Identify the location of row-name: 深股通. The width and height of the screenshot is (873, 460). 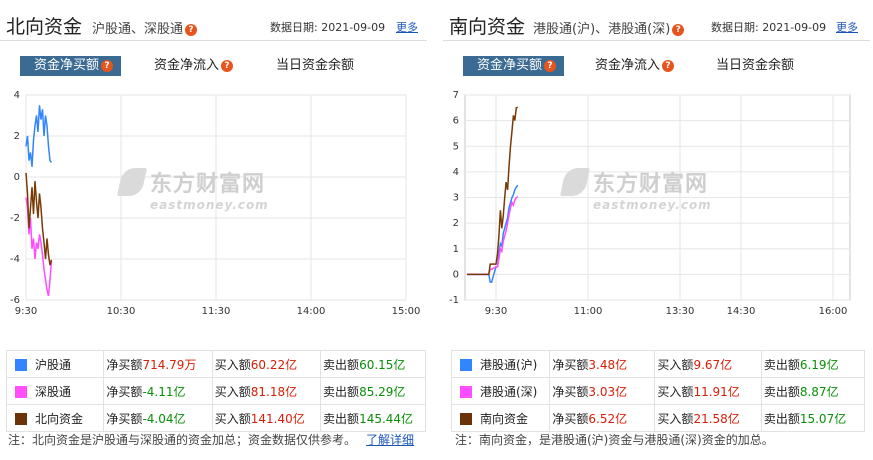
(39, 392).